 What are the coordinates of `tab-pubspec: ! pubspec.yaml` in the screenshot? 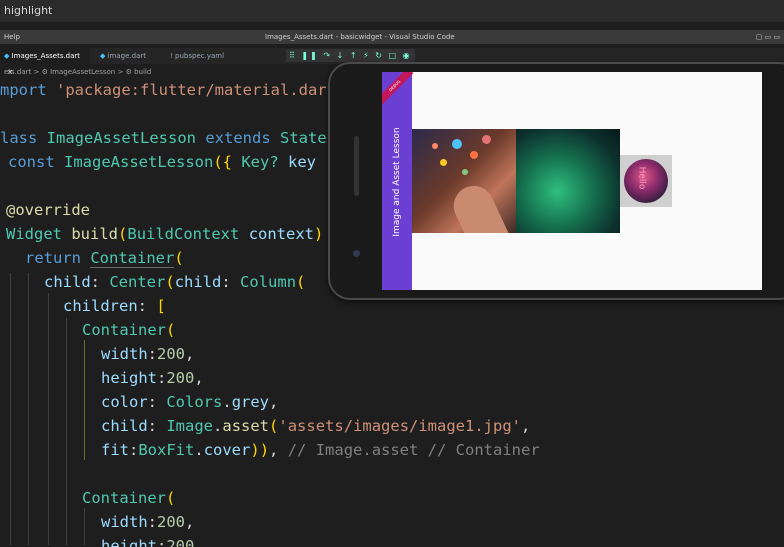 It's located at (203, 56).